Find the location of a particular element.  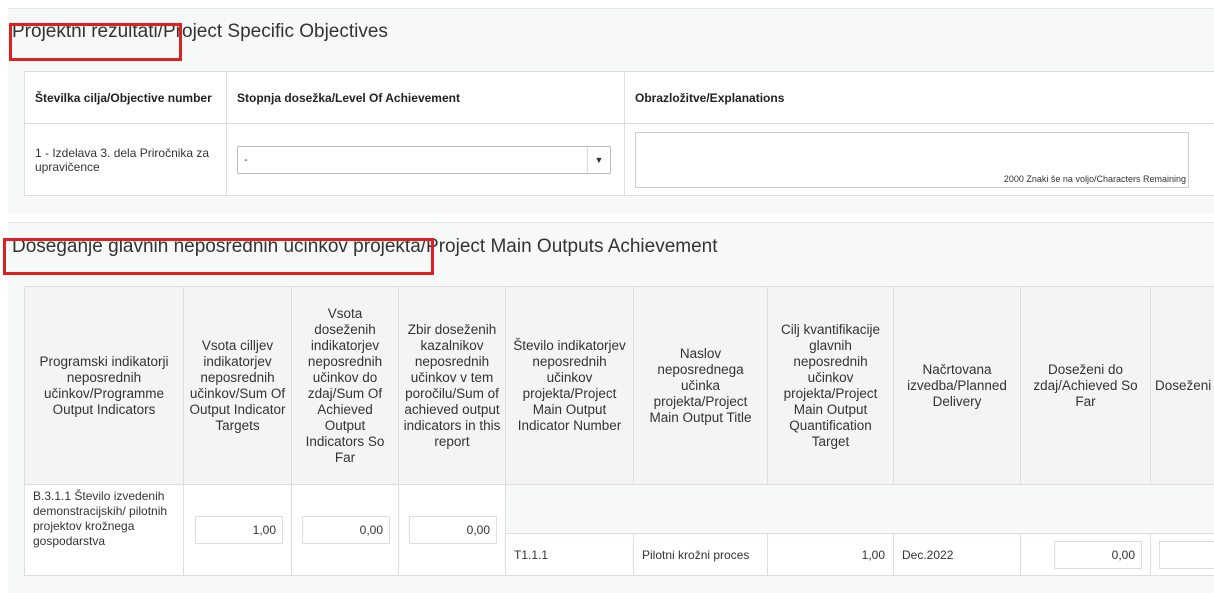

planned-delivery-cell: Dec.2022 is located at coordinates (957, 555).